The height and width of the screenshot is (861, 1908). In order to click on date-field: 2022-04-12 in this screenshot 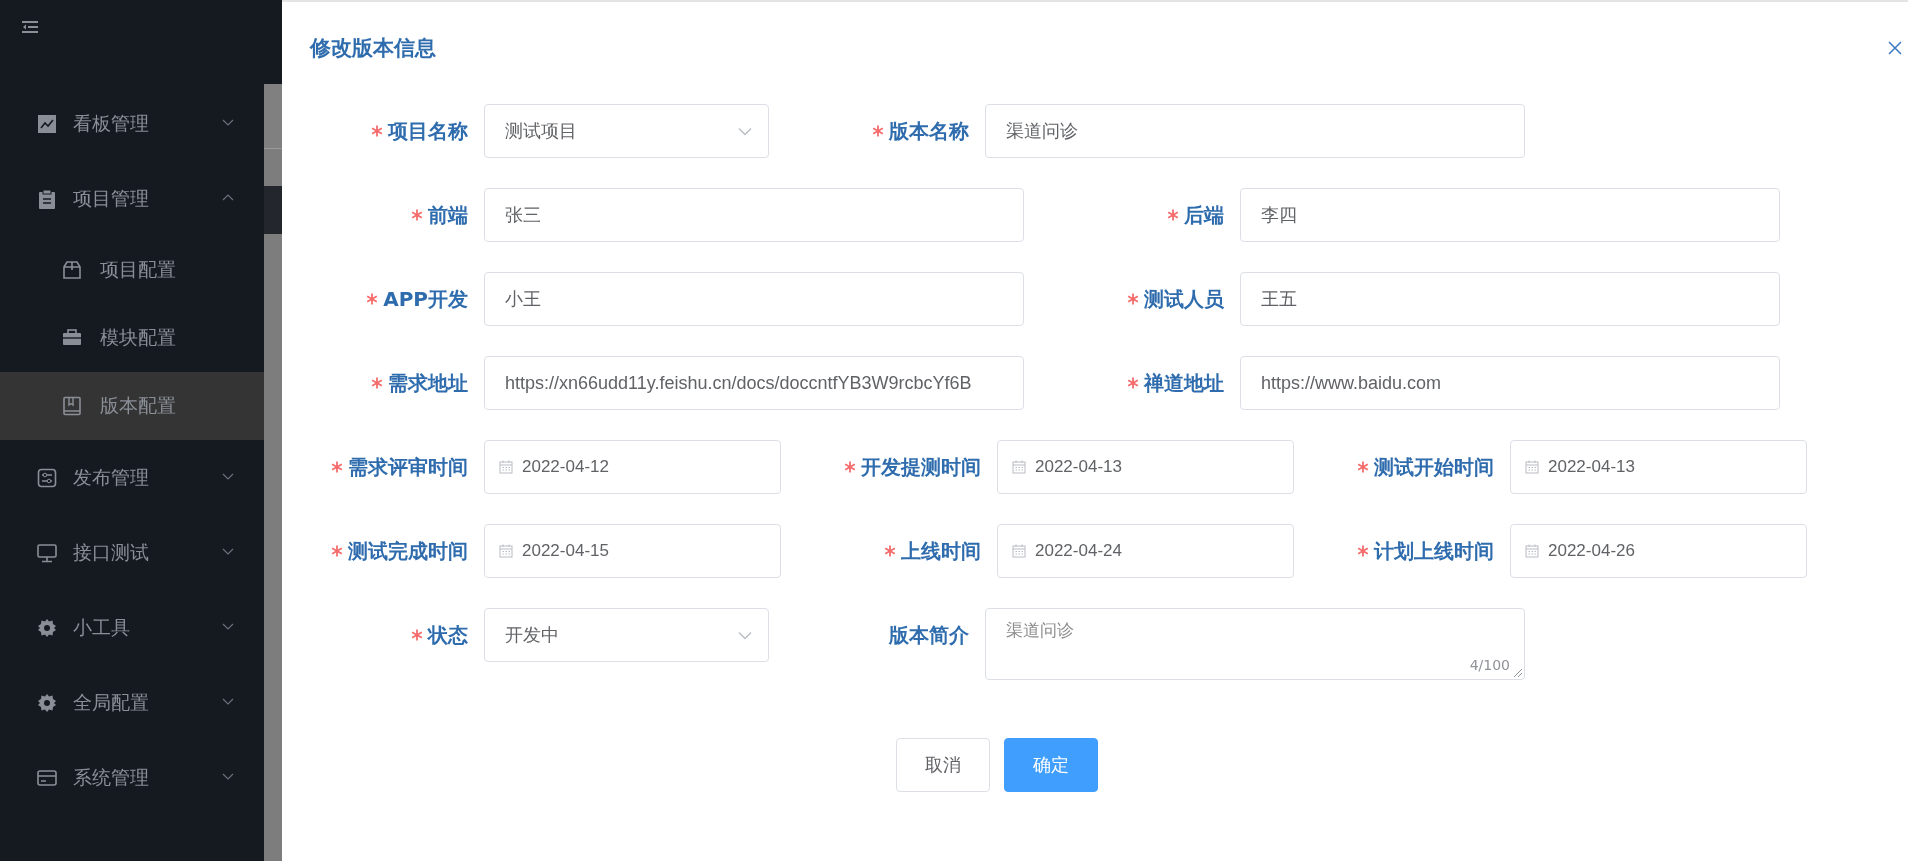, I will do `click(632, 467)`.